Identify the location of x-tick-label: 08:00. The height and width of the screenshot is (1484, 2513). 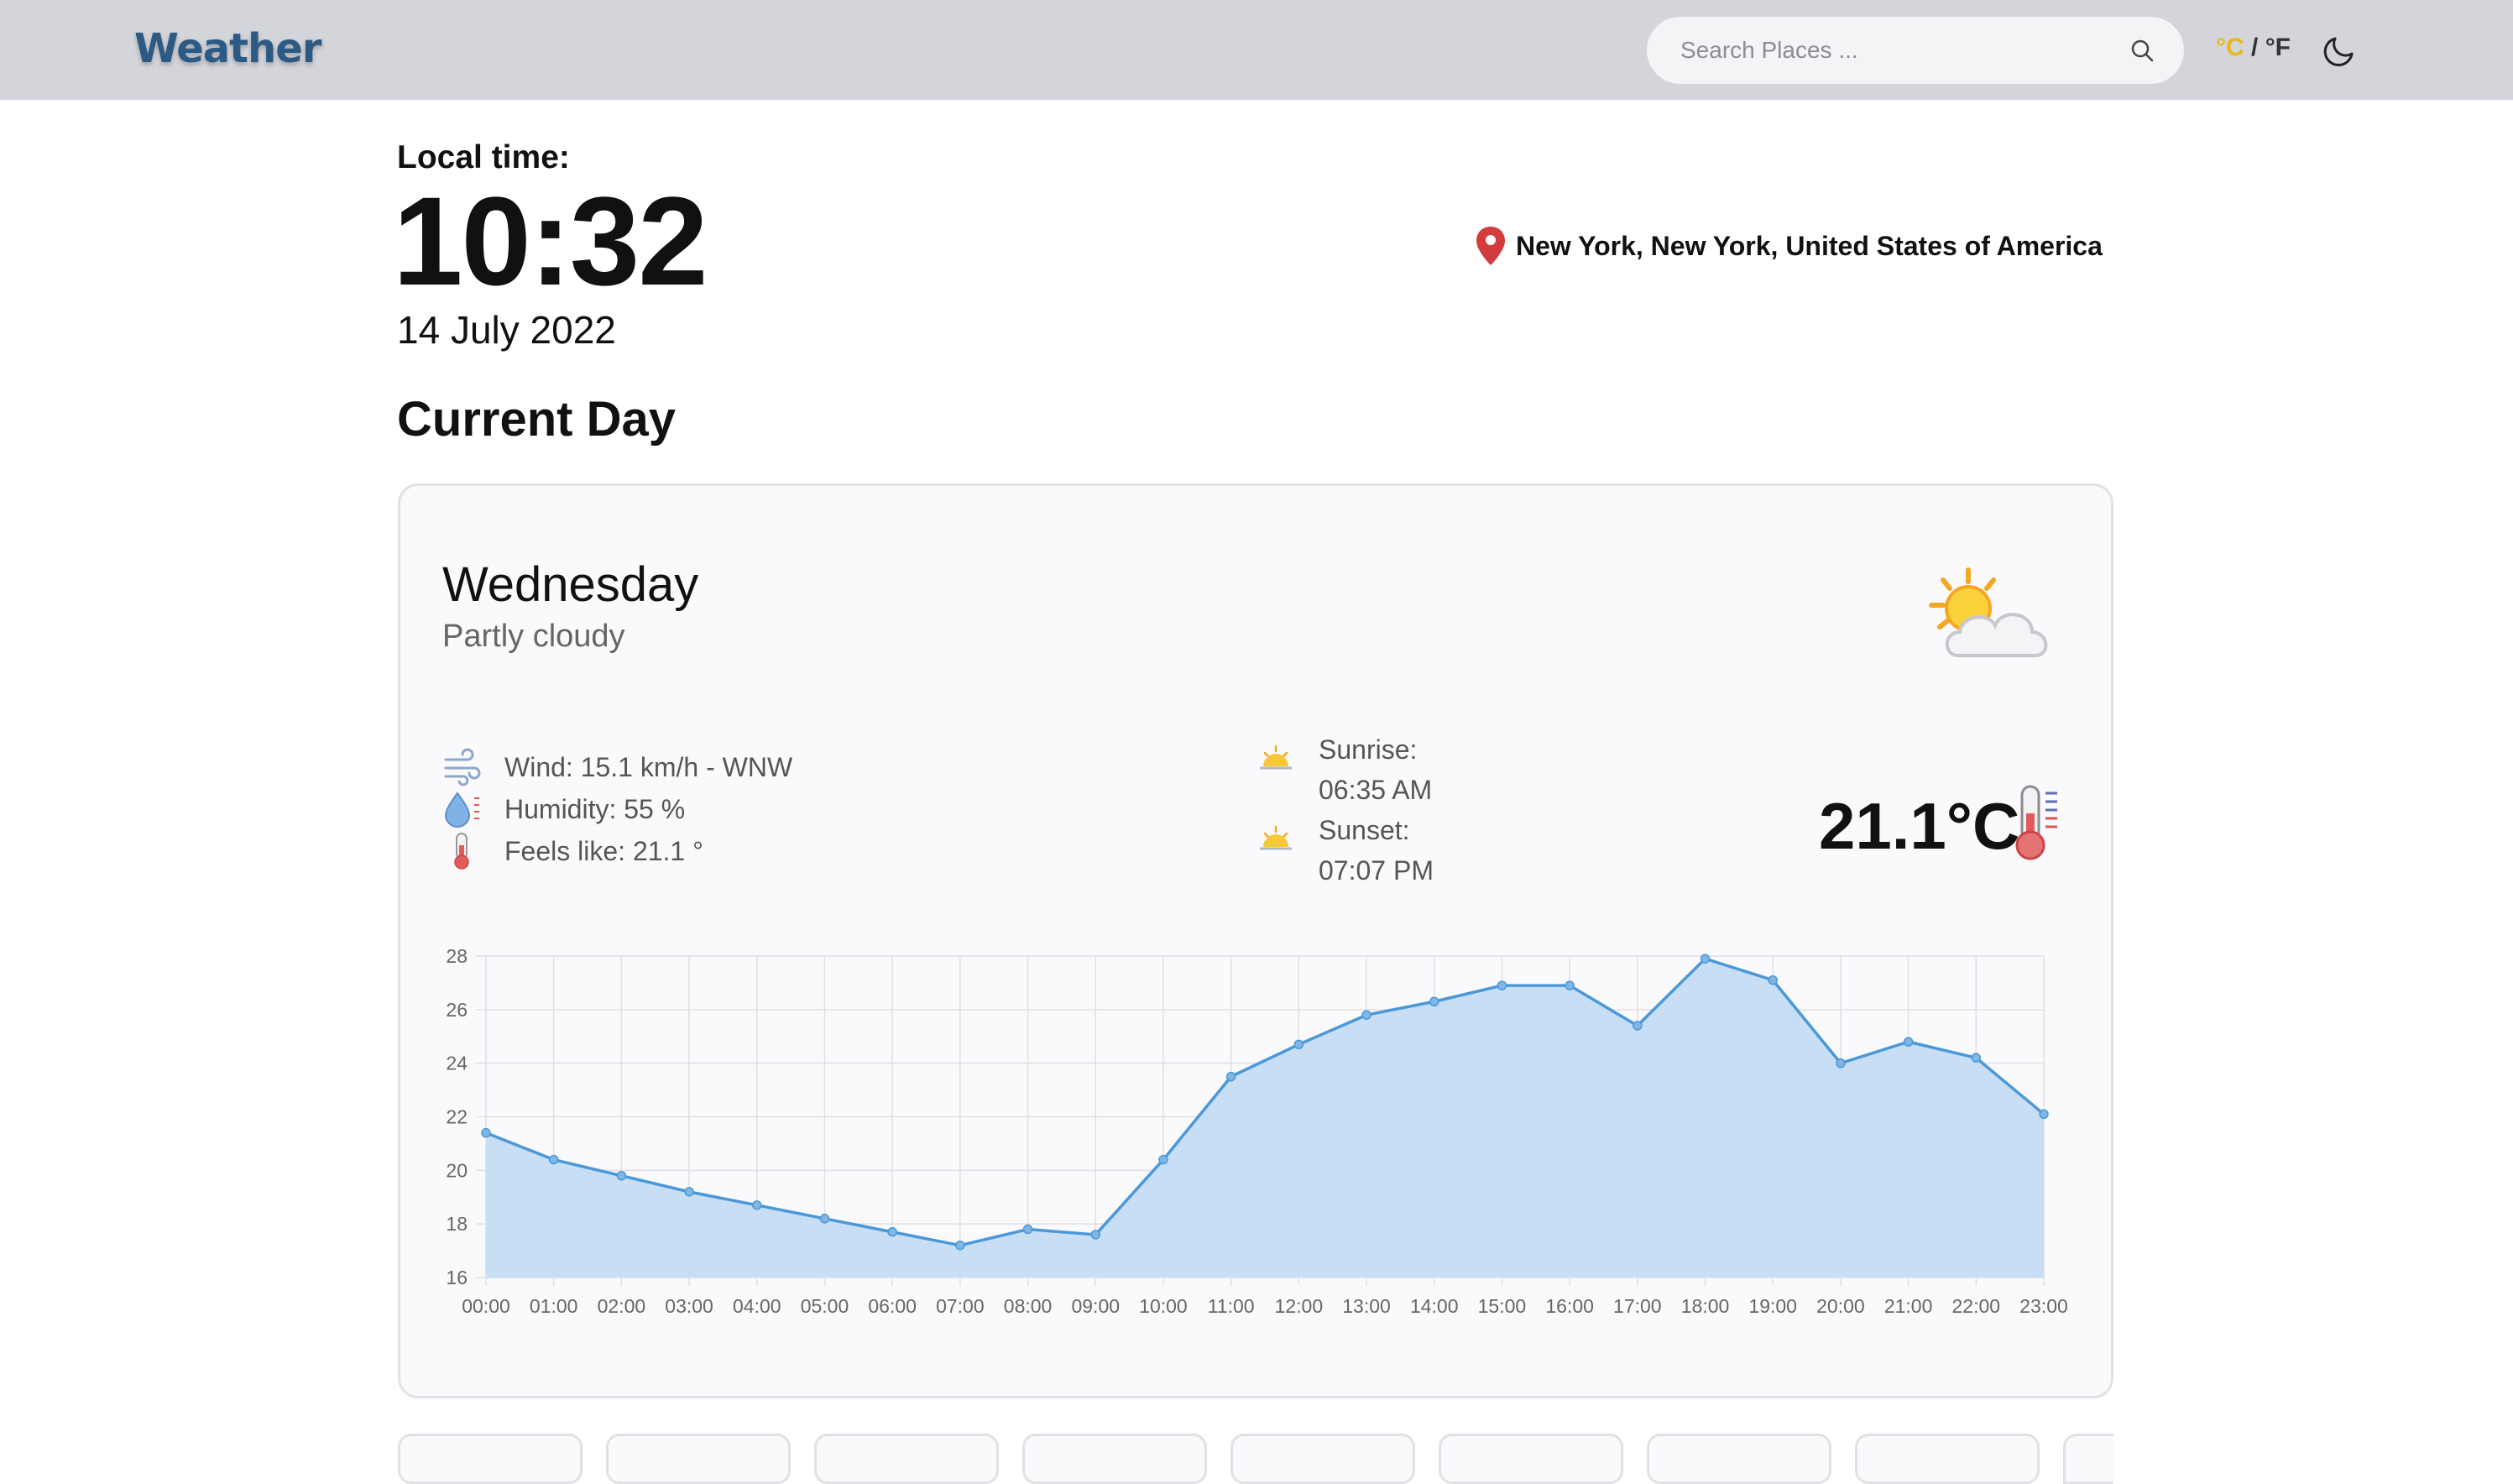
(1028, 1306).